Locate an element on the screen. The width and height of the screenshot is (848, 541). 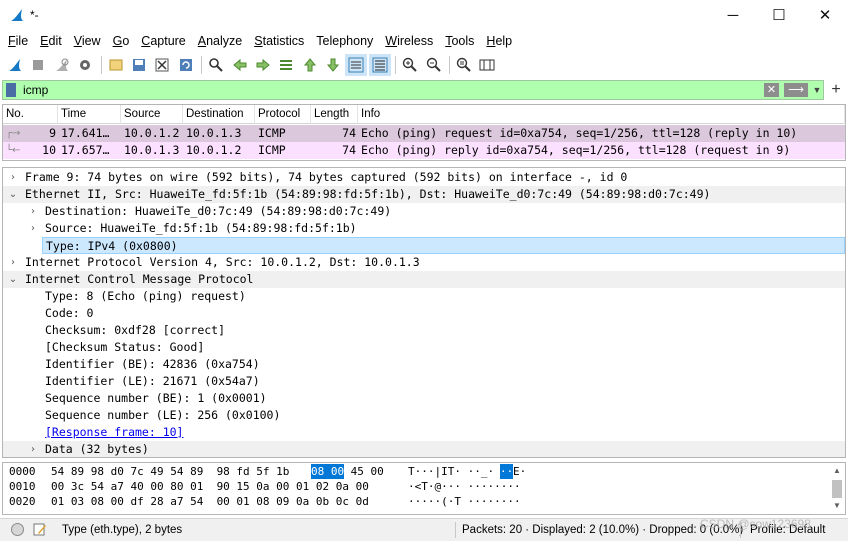
byte-offset: 0010 is located at coordinates (22, 486).